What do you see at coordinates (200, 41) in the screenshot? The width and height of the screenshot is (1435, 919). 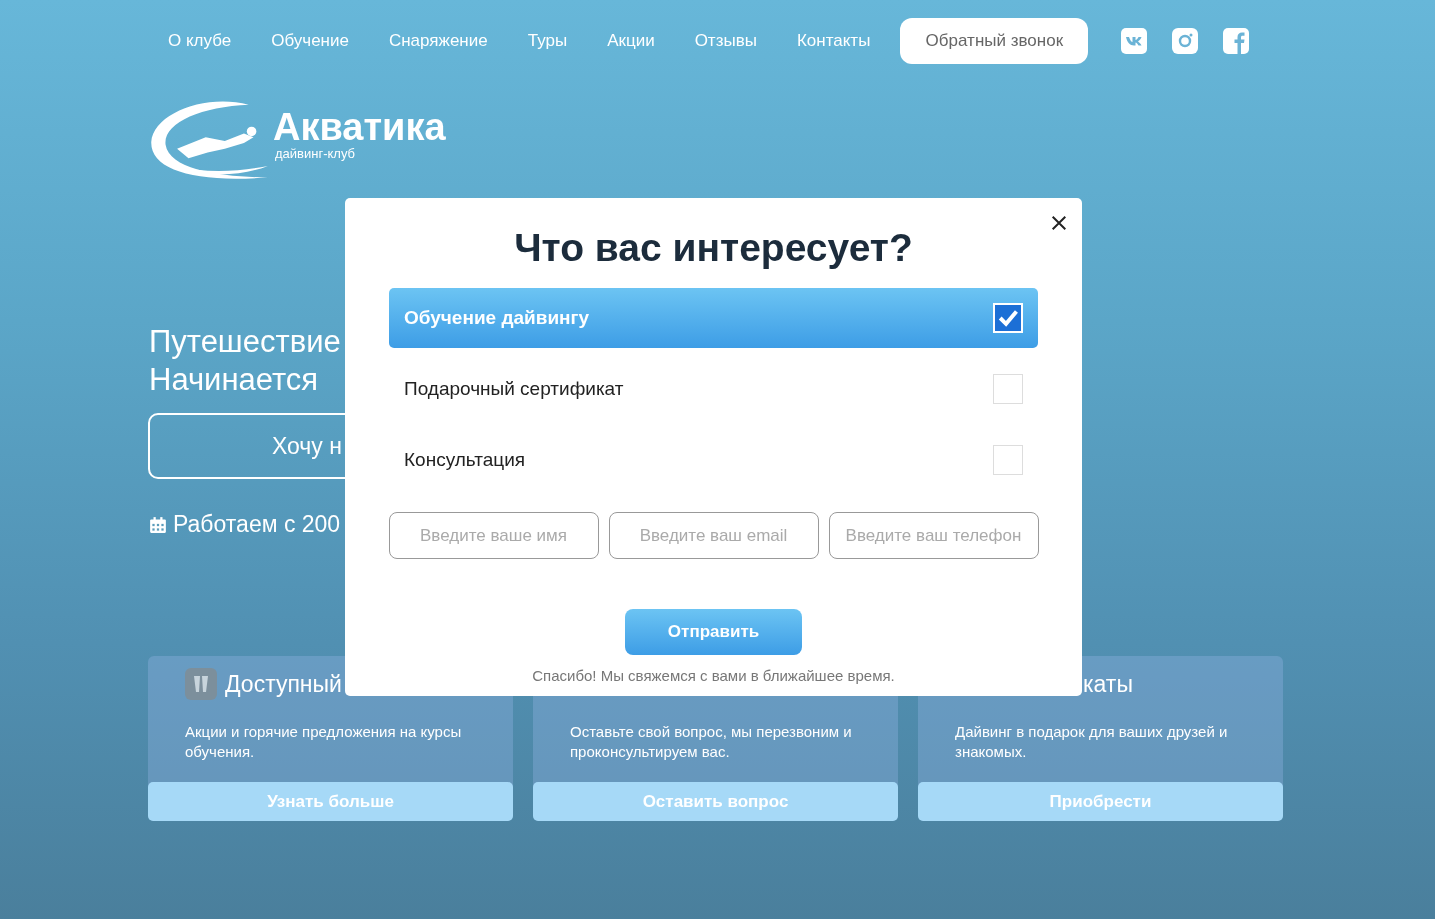 I see `nav-link: О клубе` at bounding box center [200, 41].